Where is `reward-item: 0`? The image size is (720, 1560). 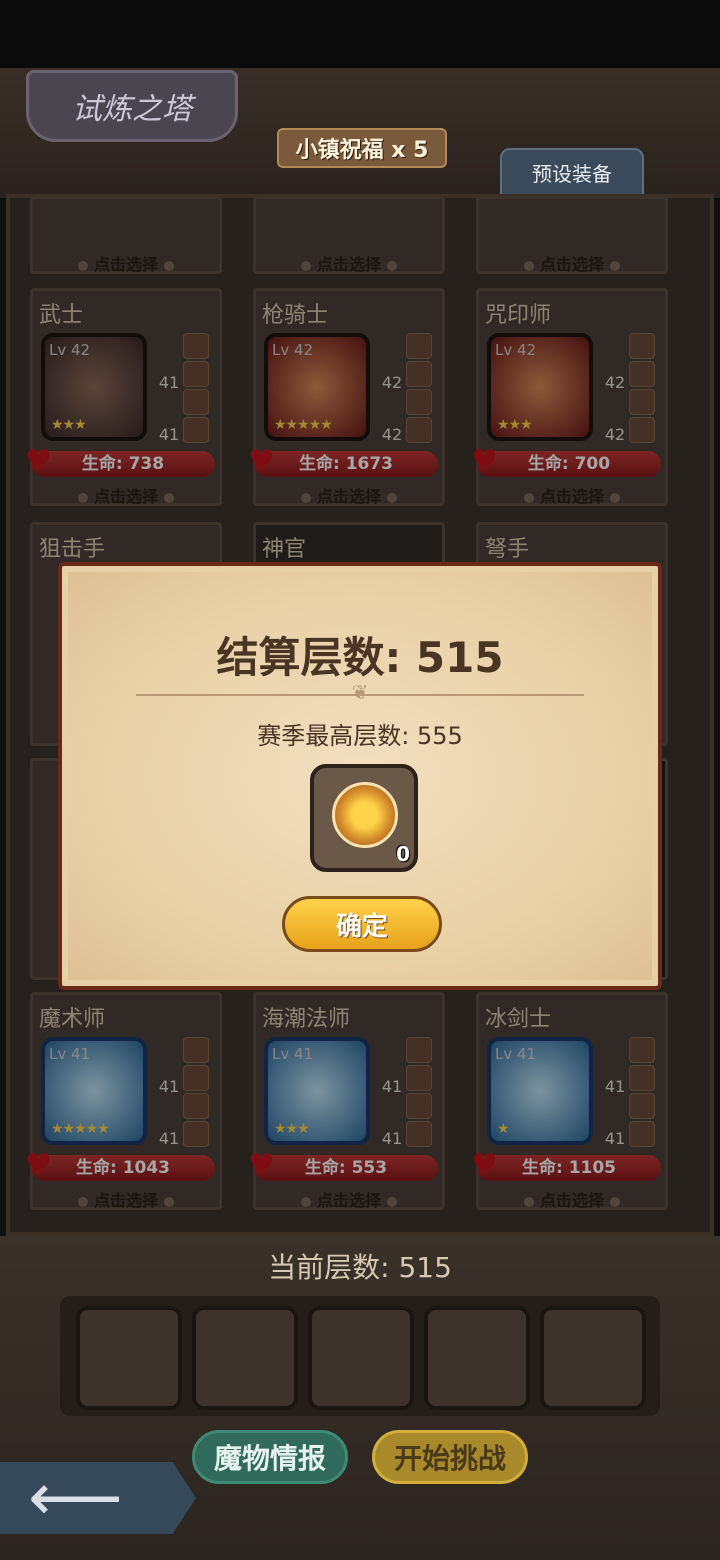 reward-item: 0 is located at coordinates (364, 818).